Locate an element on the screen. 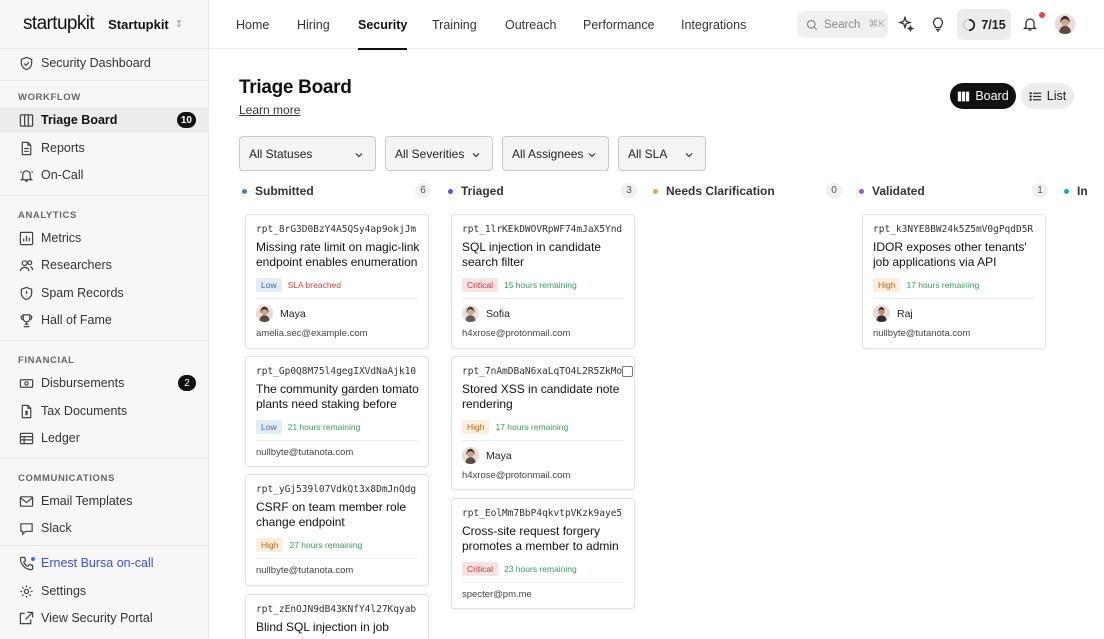 The image size is (1104, 639). reporter-email: specter@pm.me is located at coordinates (497, 594).